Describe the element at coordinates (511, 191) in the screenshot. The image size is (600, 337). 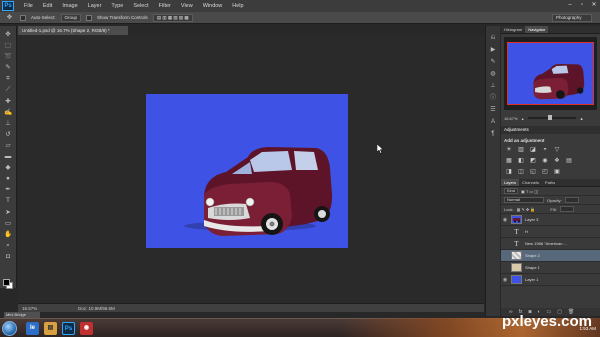
I see `layer-kind-filter: Kind` at that location.